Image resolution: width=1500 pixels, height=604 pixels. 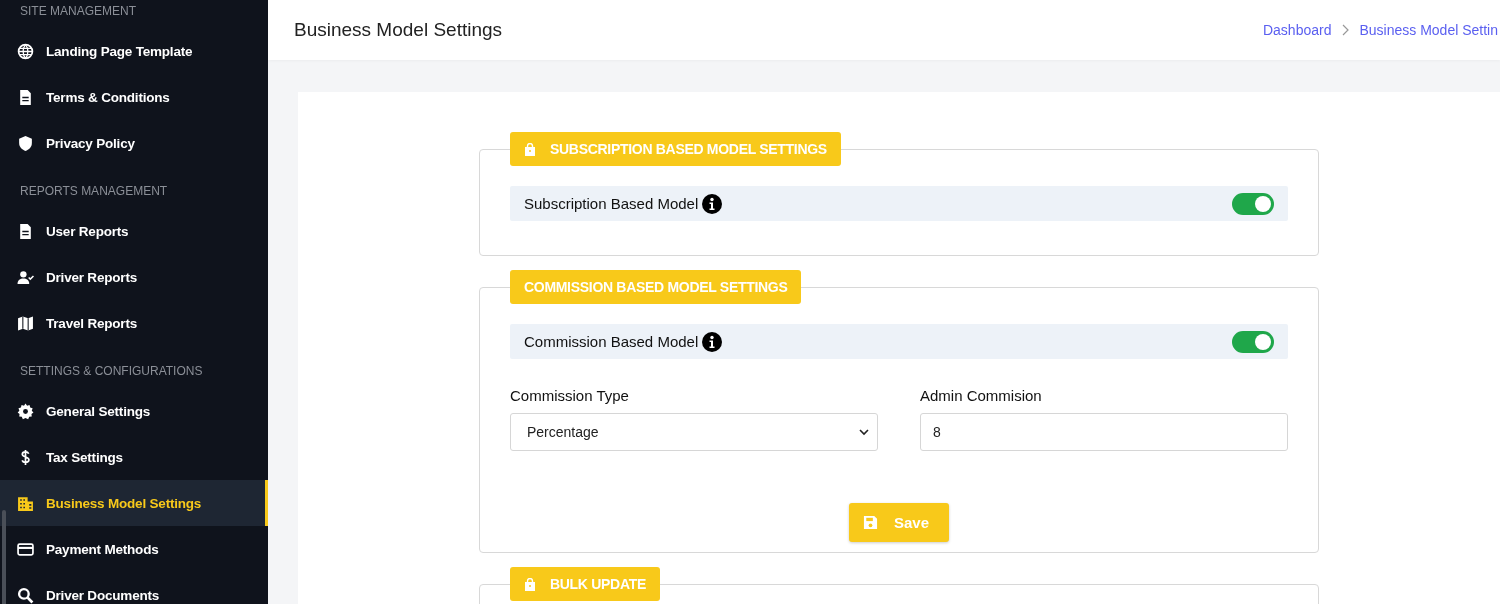 I want to click on gear-icon, so click(x=25, y=411).